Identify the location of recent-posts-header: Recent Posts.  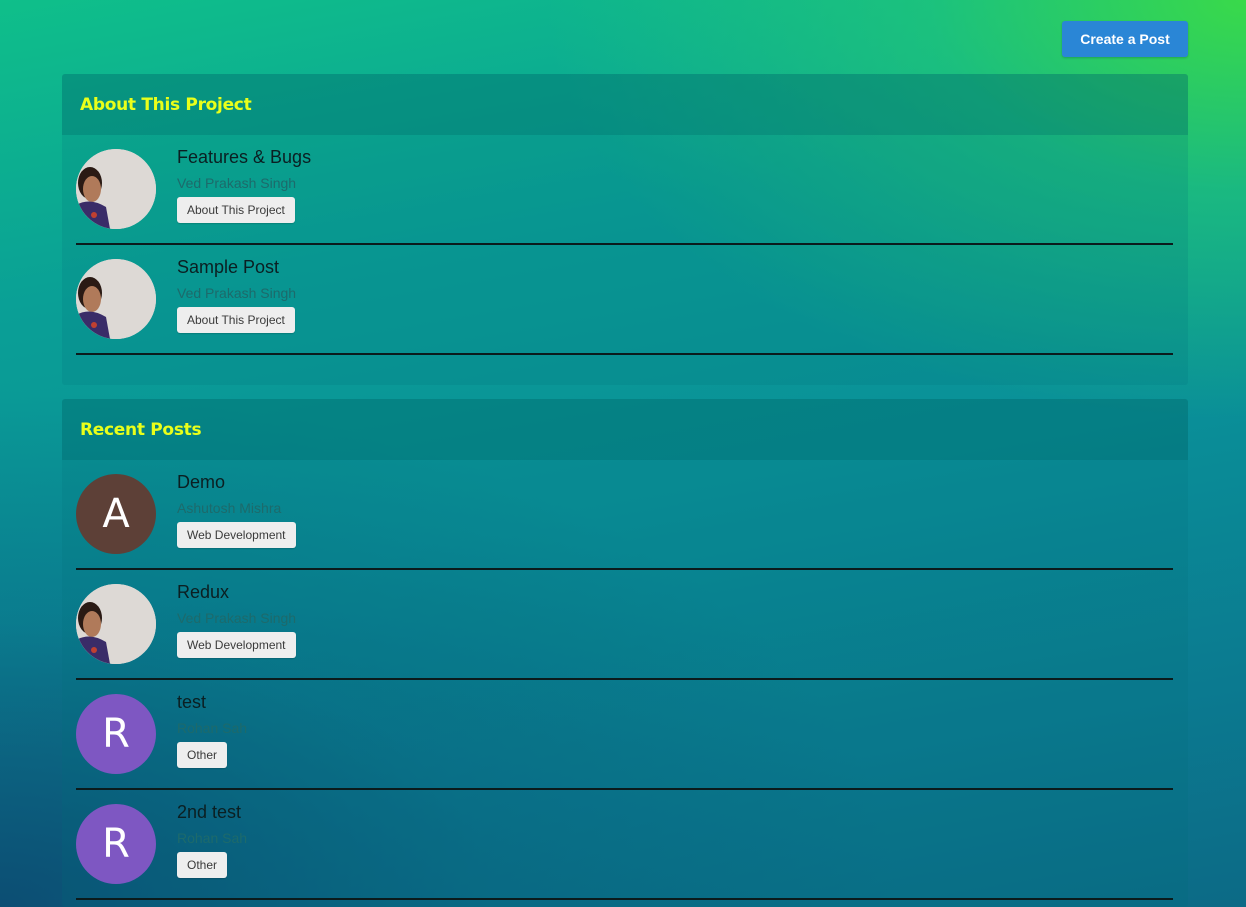
(625, 429).